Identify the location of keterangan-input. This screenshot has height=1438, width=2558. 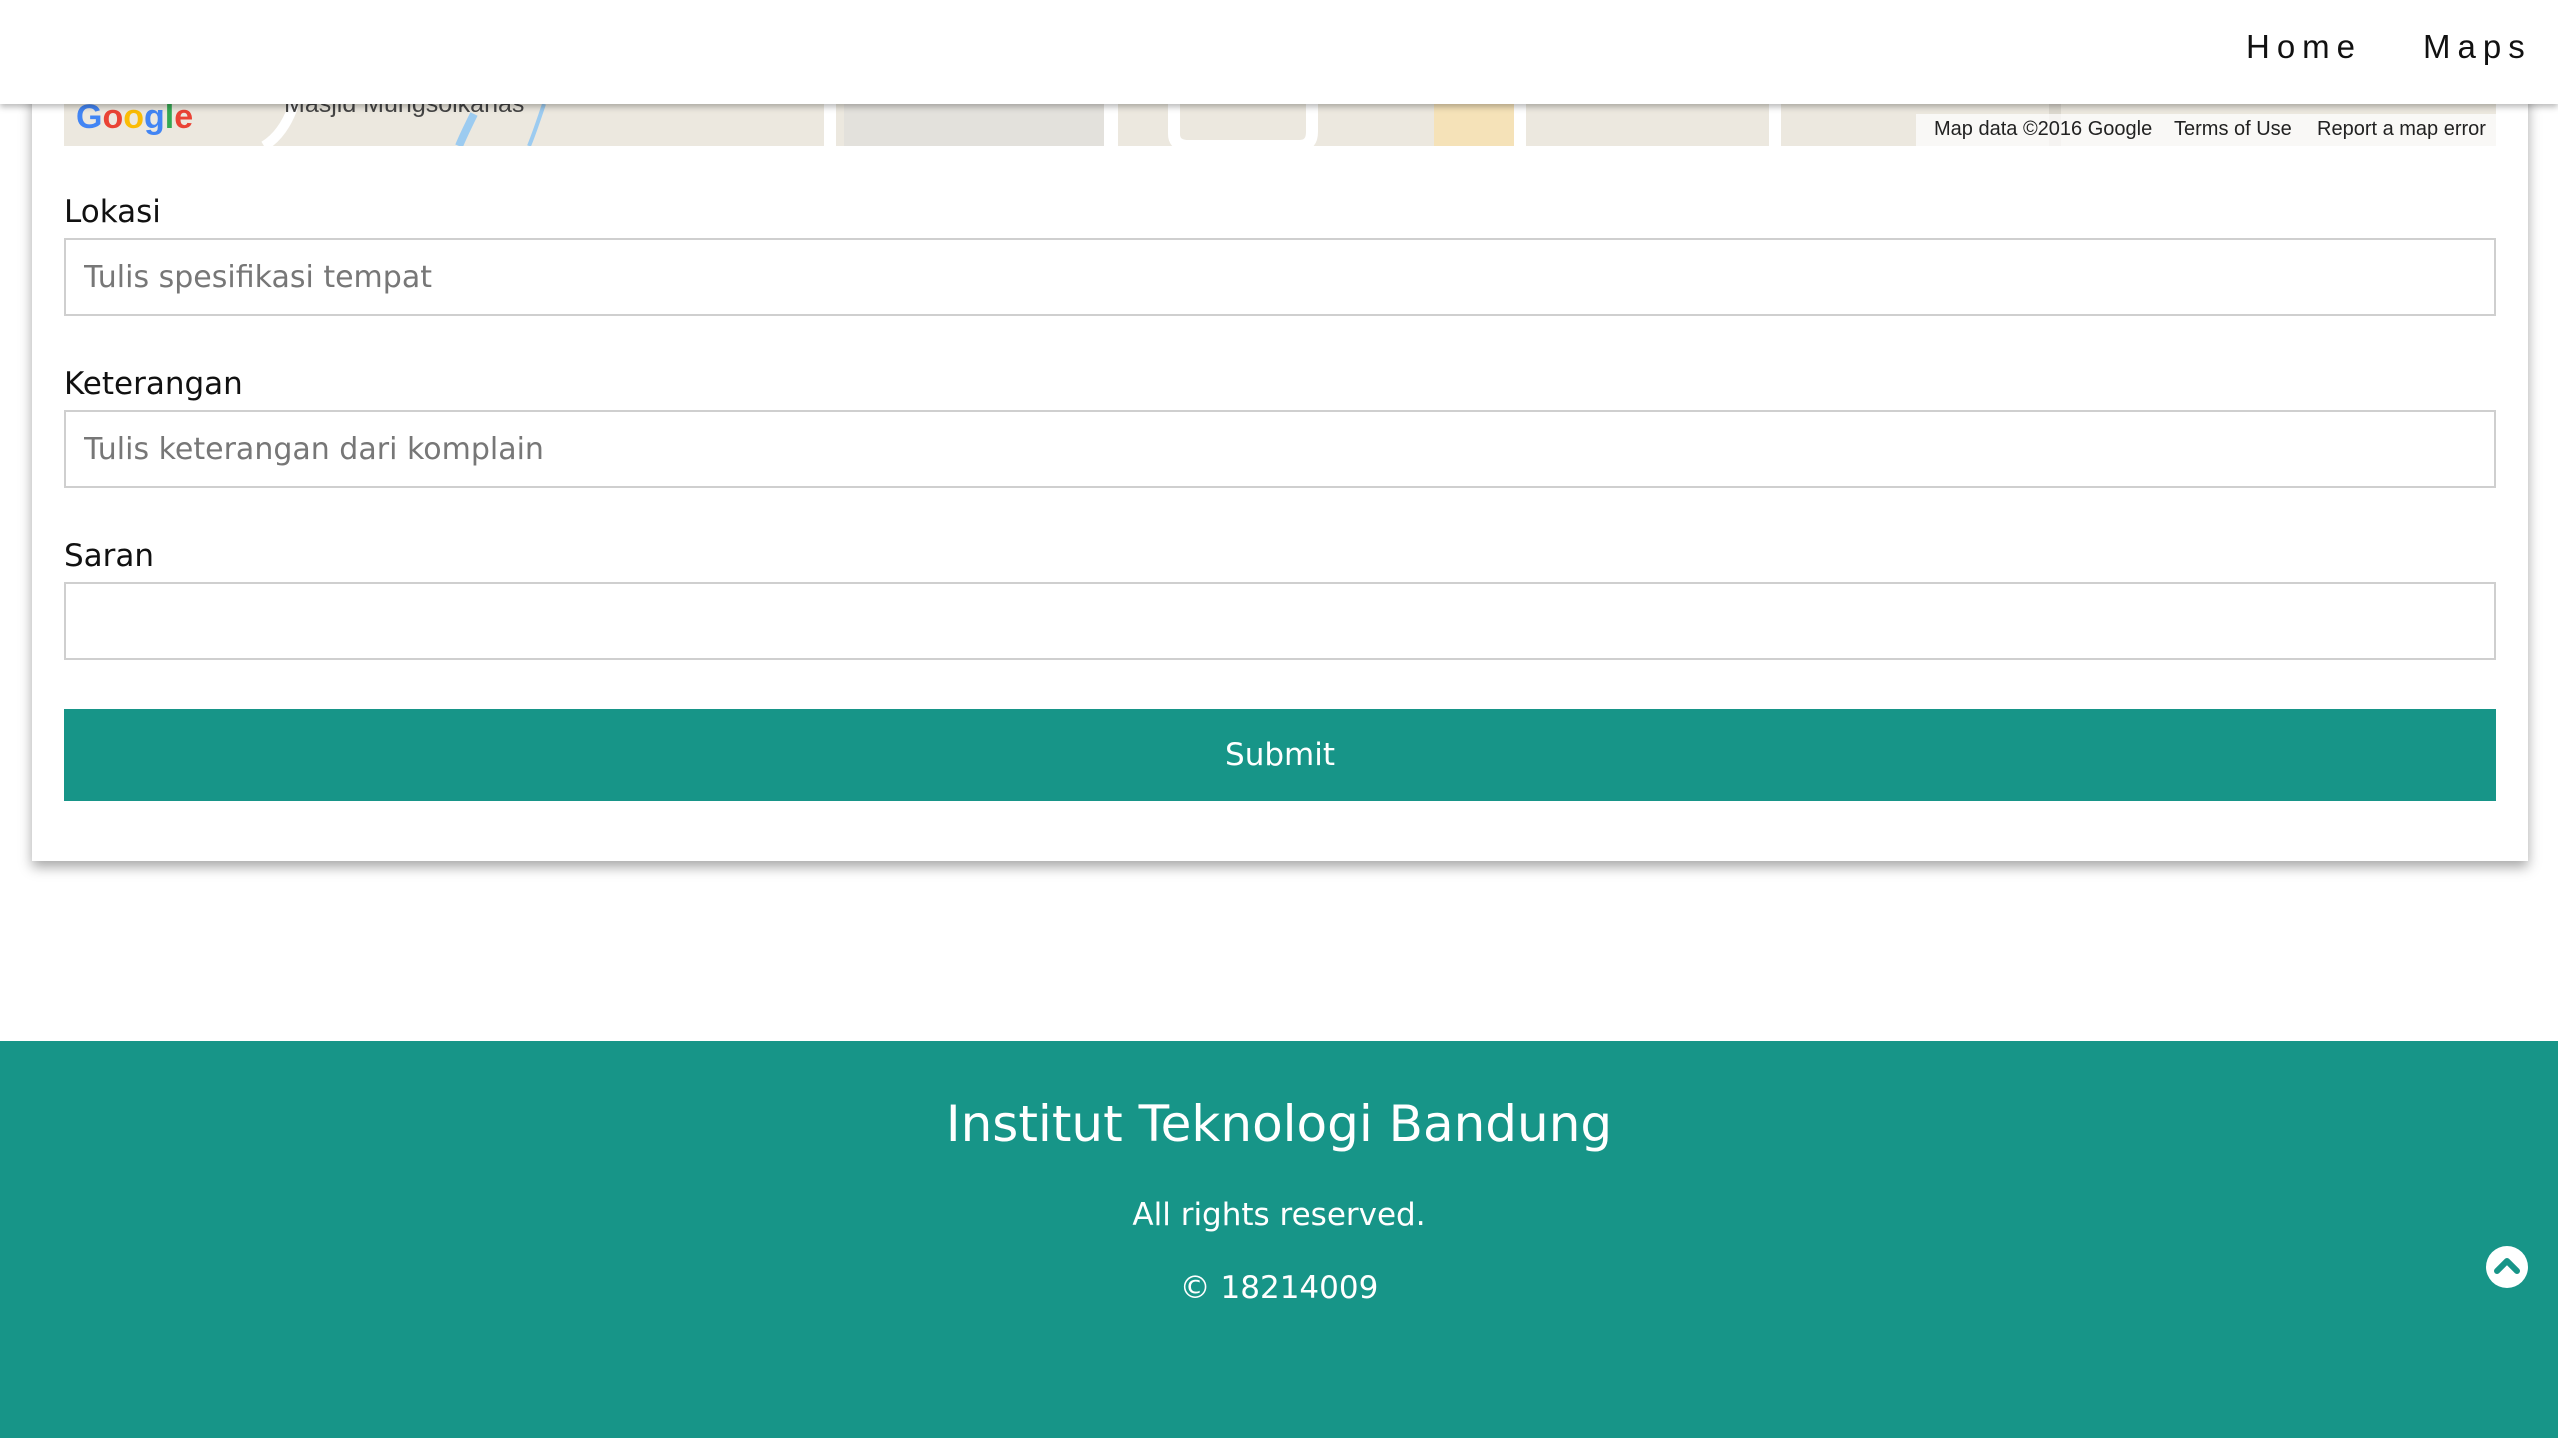
(1280, 449).